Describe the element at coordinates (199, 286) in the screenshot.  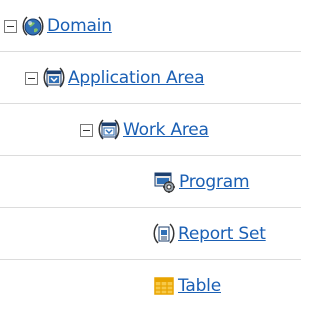
I see `tree-link-table: Table` at that location.